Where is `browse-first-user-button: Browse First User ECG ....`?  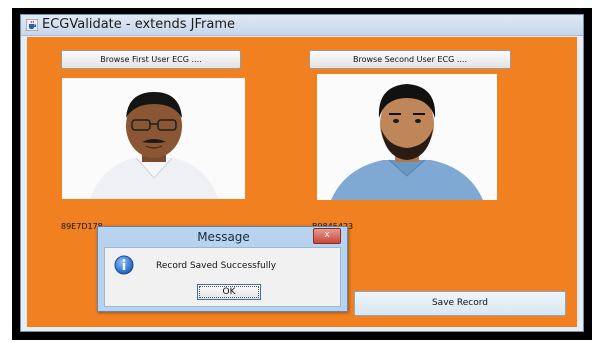 browse-first-user-button: Browse First User ECG .... is located at coordinates (151, 59).